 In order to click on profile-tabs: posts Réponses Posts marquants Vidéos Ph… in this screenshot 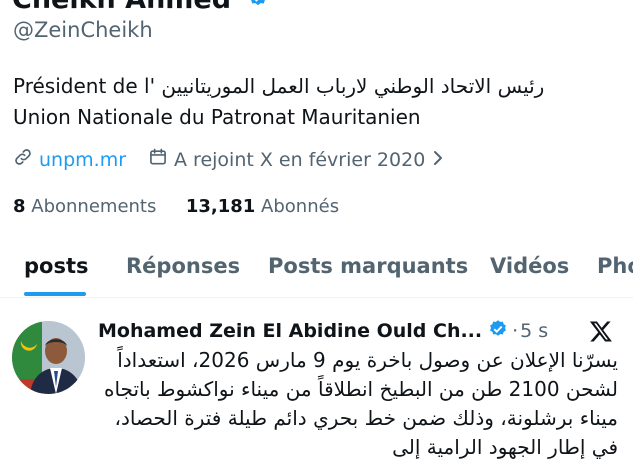, I will do `click(316, 273)`.